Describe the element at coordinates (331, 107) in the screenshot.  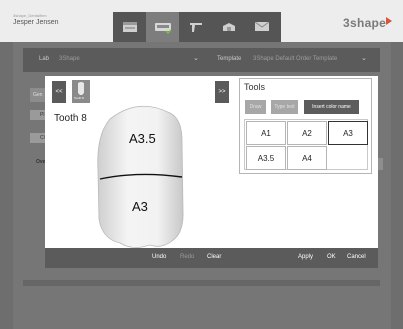
I see `insert-color-name-button: Insert color name` at that location.